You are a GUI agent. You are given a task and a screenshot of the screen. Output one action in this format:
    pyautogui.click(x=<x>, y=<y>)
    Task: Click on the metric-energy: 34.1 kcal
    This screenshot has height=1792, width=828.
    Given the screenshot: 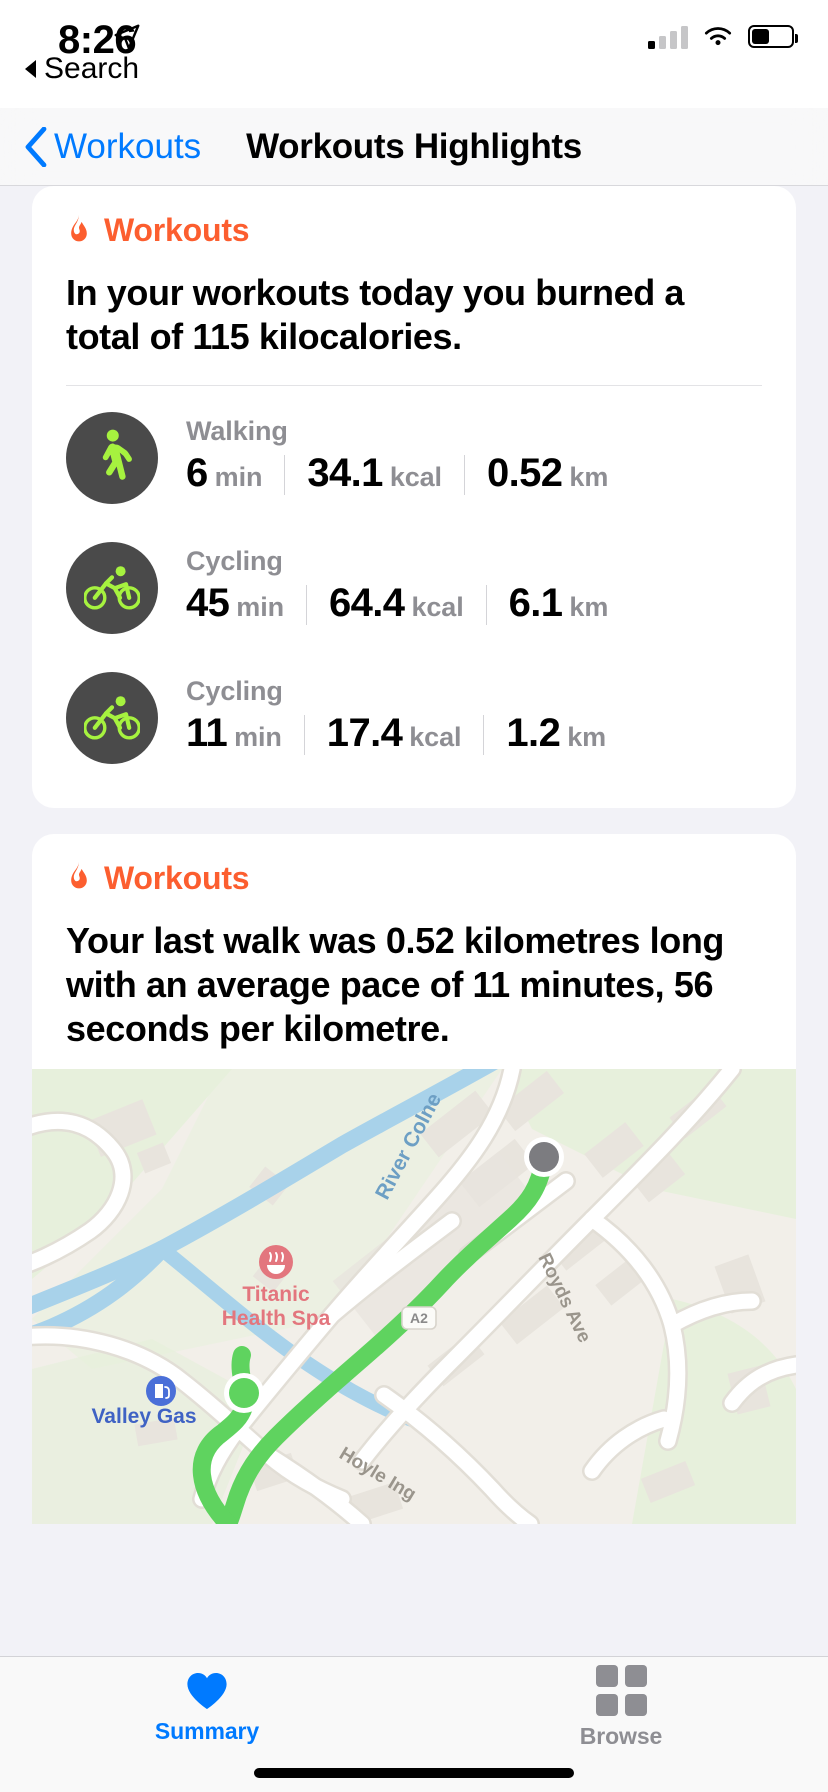 What is the action you would take?
    pyautogui.click(x=374, y=473)
    